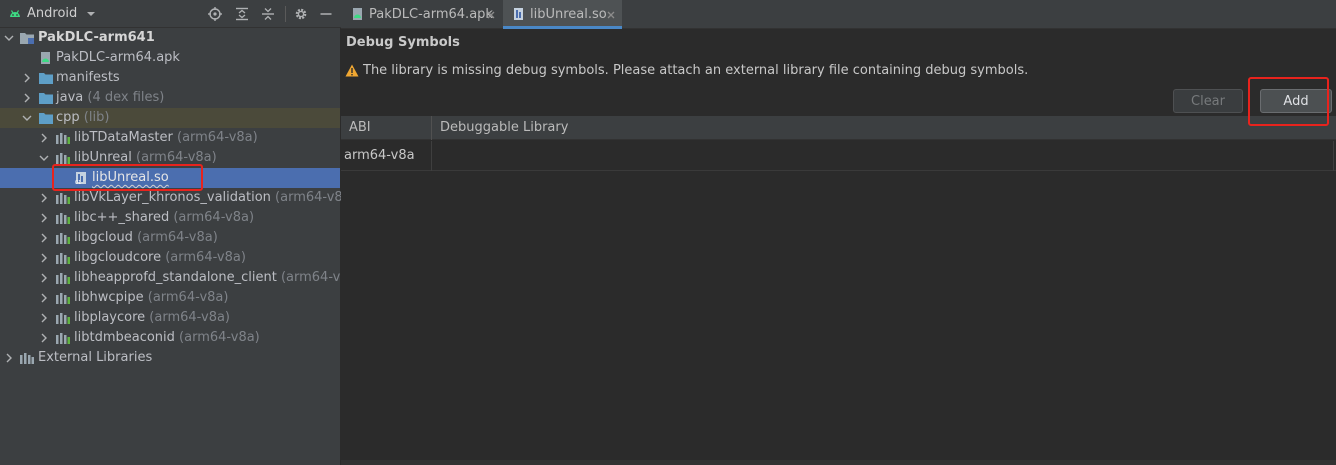 Image resolution: width=1336 pixels, height=465 pixels. I want to click on tree-item-library: libtdmbeaconid (arm64-v8a), so click(170, 338).